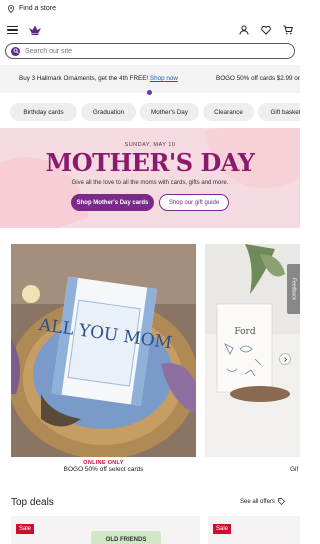  What do you see at coordinates (125, 51) in the screenshot?
I see `search-input` at bounding box center [125, 51].